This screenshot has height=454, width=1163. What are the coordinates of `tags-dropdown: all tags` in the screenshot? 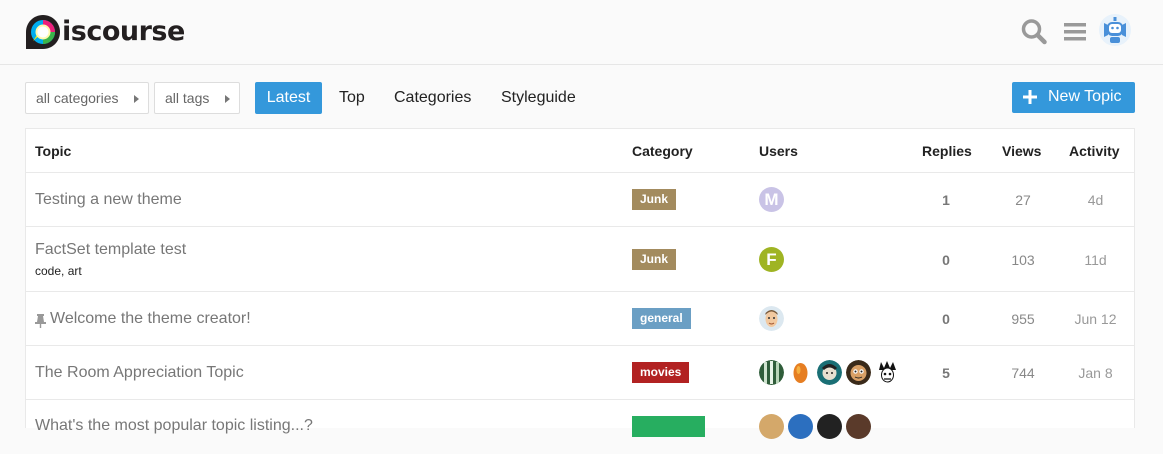 It's located at (197, 98).